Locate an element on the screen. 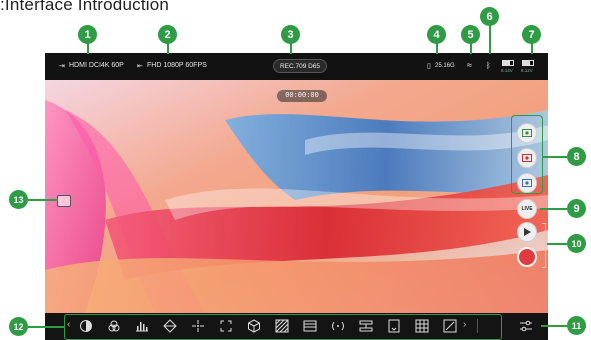  storage-label: 25.16G is located at coordinates (445, 66).